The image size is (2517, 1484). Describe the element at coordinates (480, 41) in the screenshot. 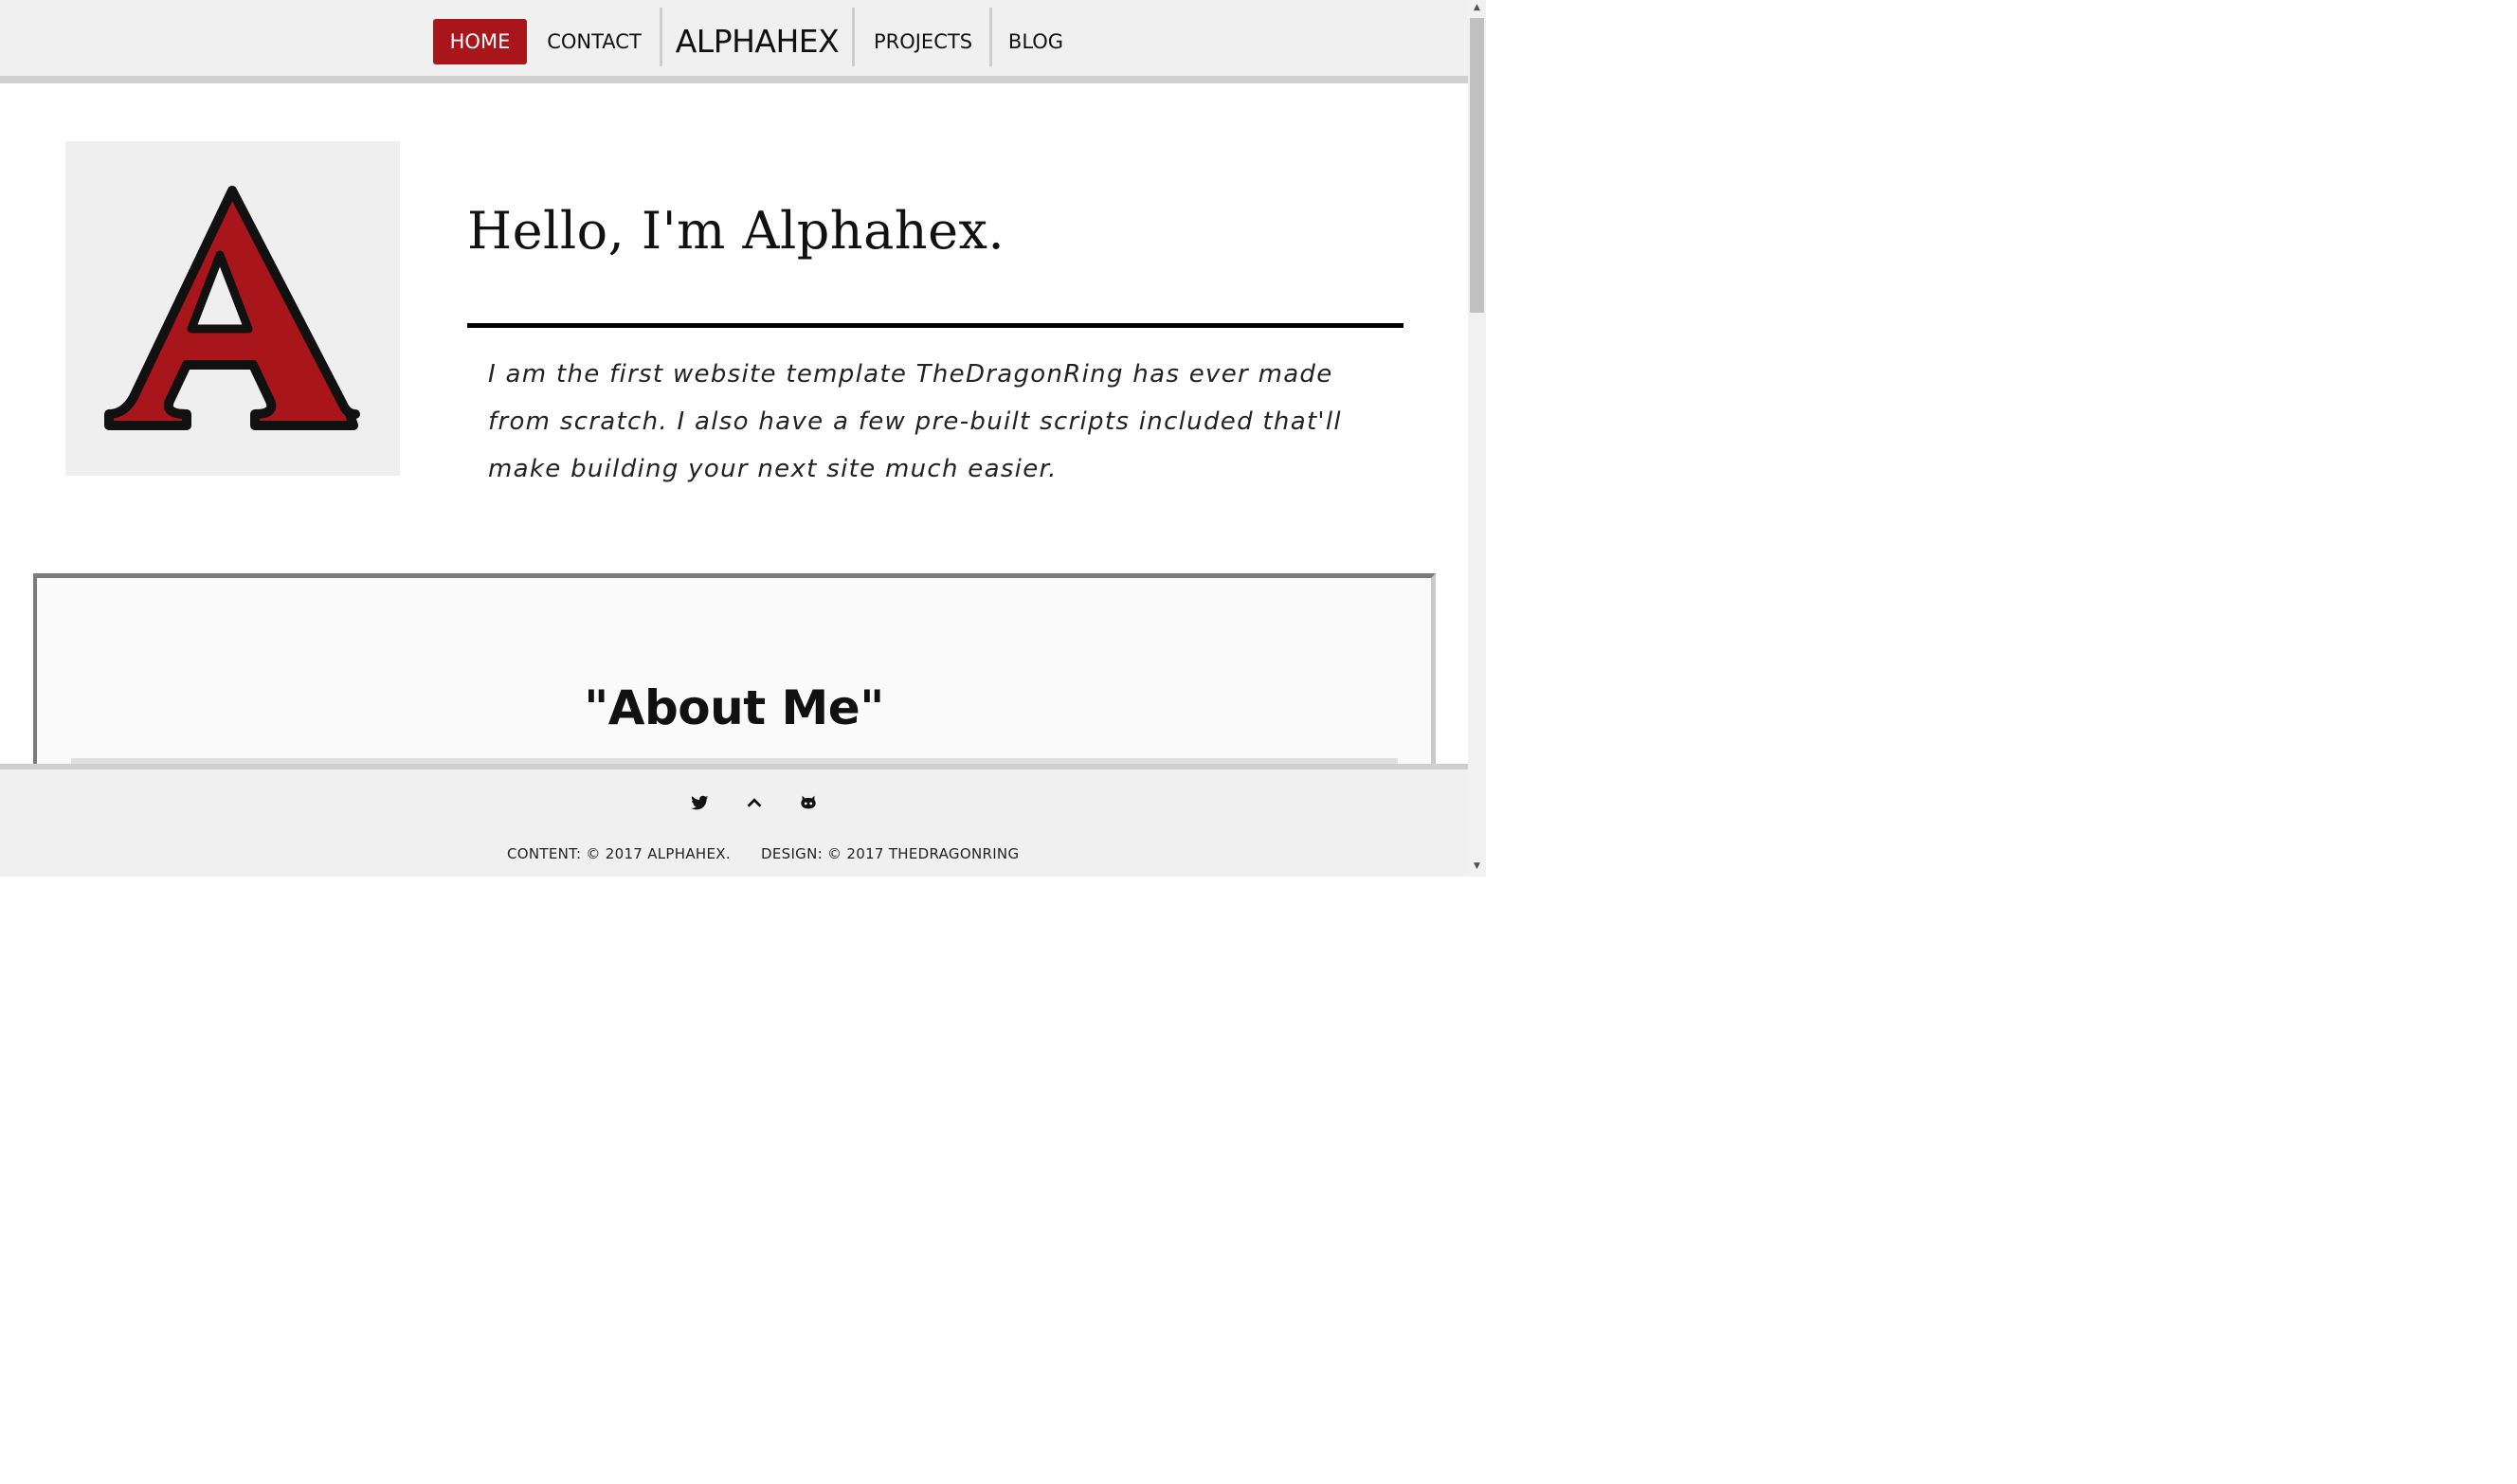

I see `nav-home-link: HOME` at that location.